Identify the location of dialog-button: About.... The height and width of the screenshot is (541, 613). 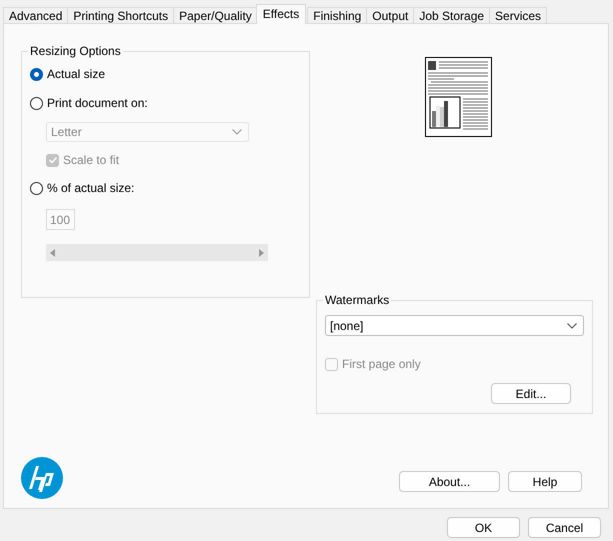
(449, 481).